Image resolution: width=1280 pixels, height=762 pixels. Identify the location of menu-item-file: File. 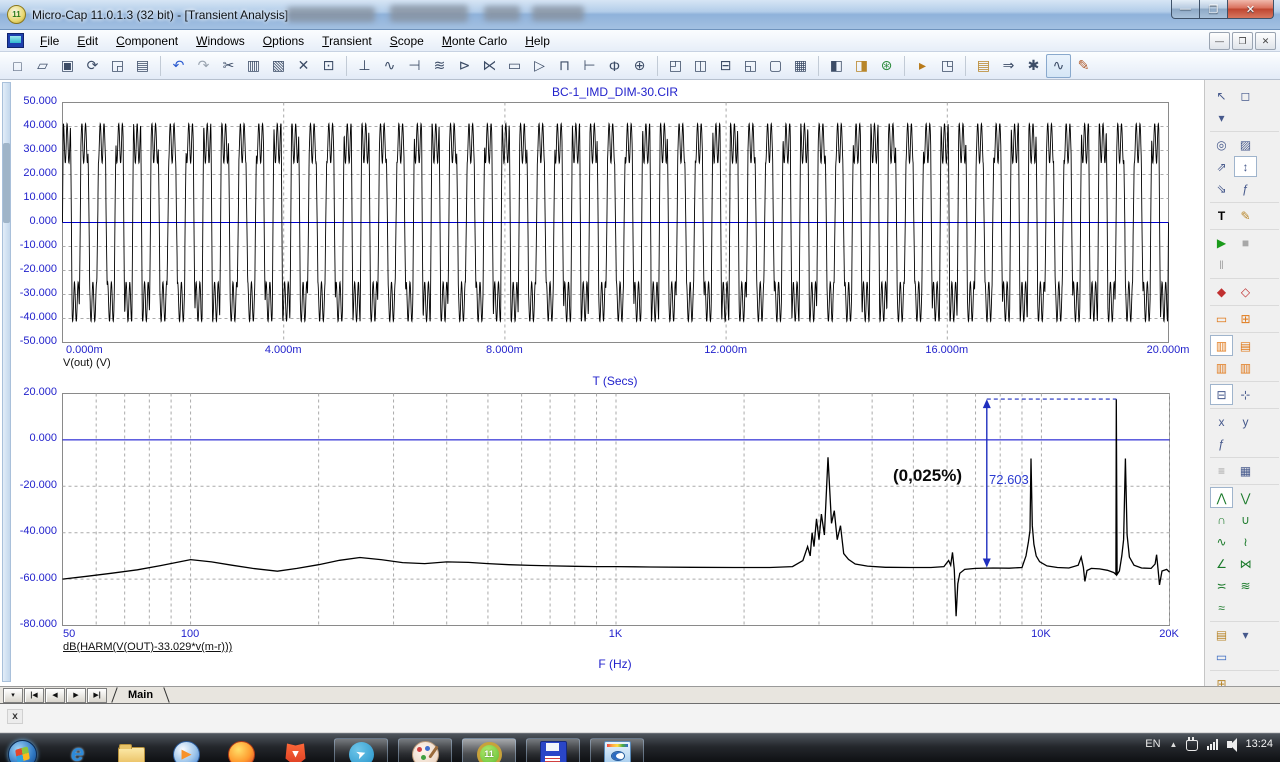
(49, 41).